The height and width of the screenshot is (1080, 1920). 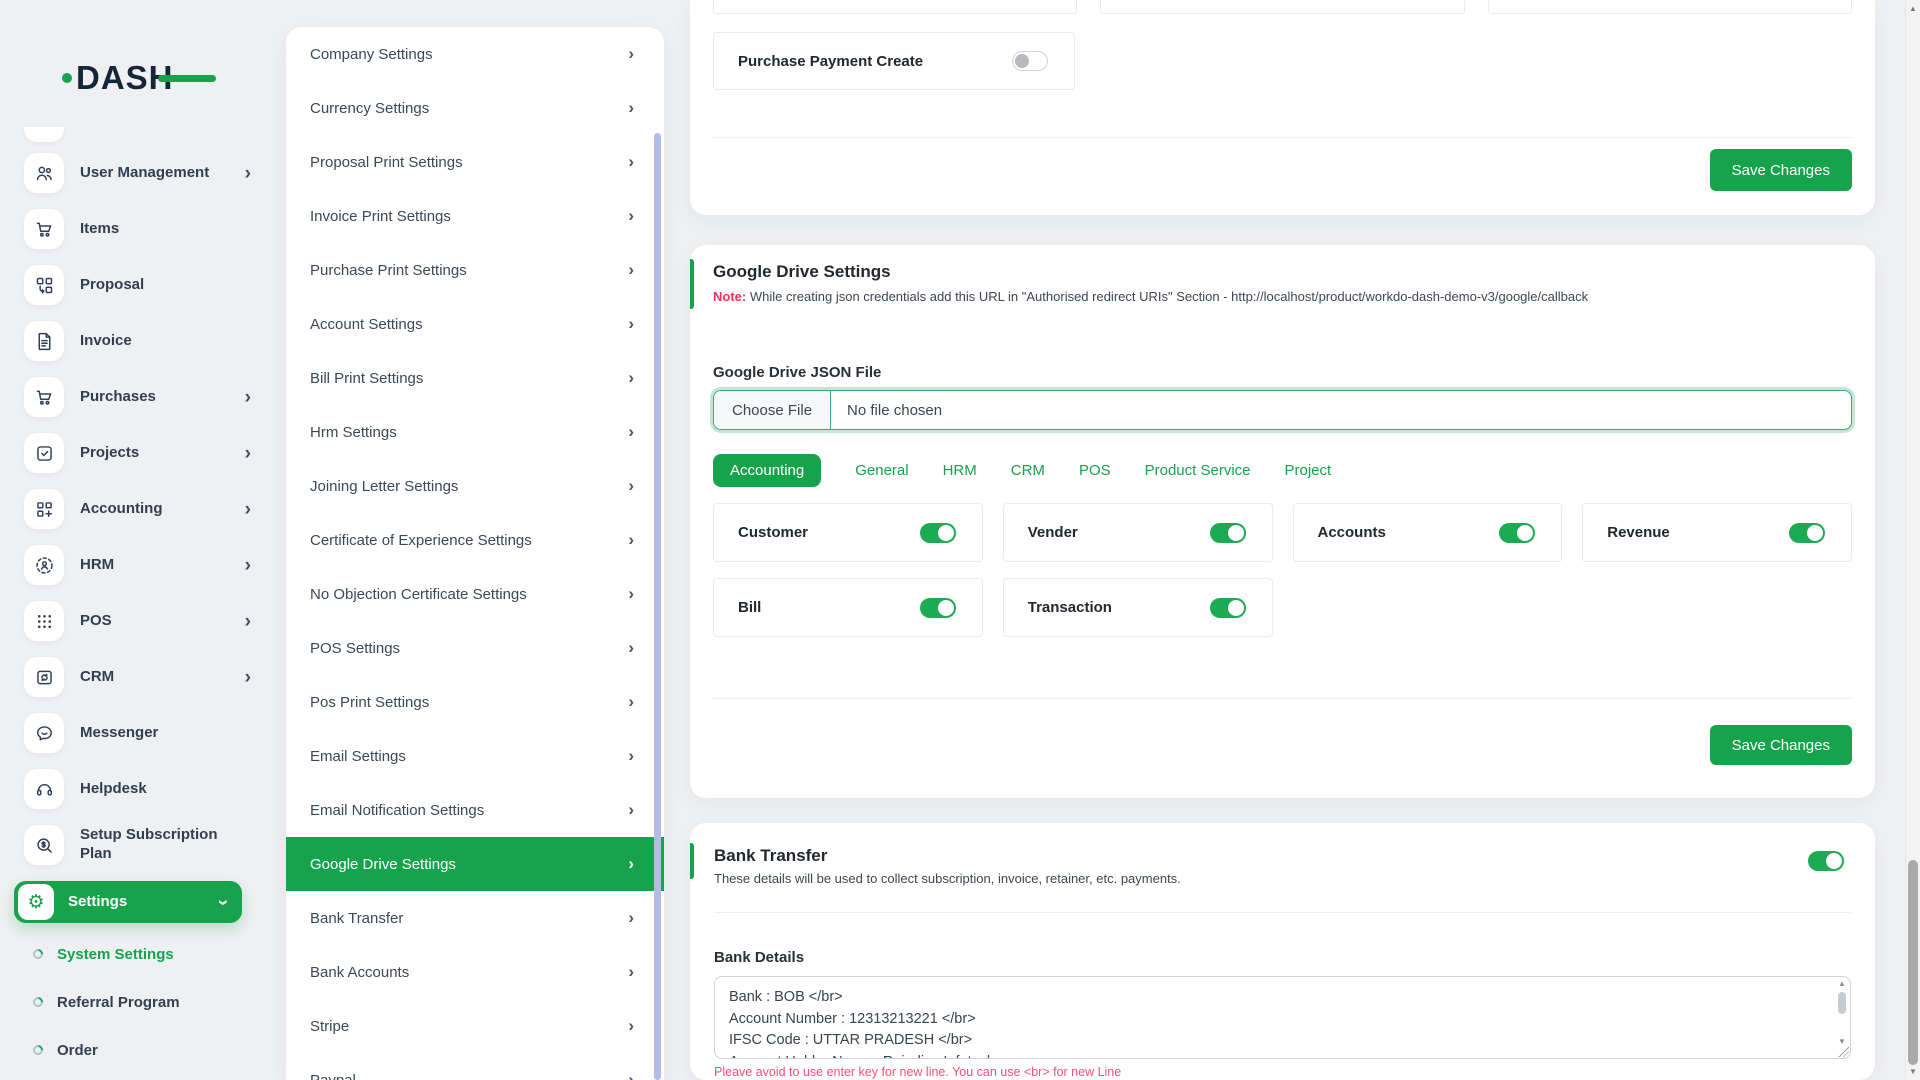 What do you see at coordinates (137, 789) in the screenshot?
I see `sidebar-item-helpdesk: Helpdesk` at bounding box center [137, 789].